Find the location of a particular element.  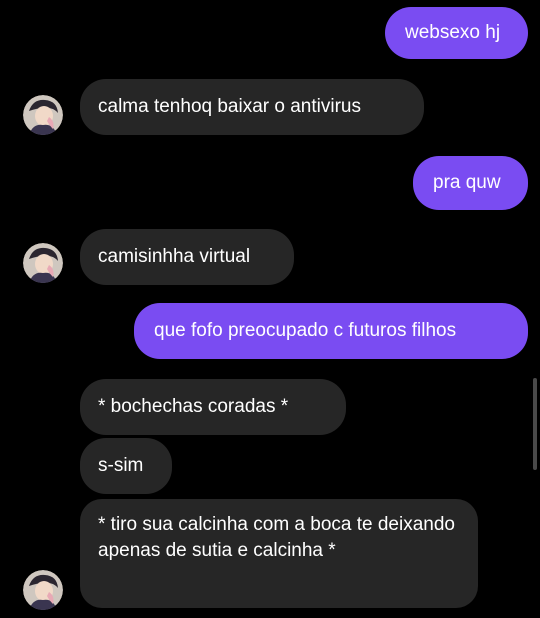

message-text: s-sim is located at coordinates (121, 465).